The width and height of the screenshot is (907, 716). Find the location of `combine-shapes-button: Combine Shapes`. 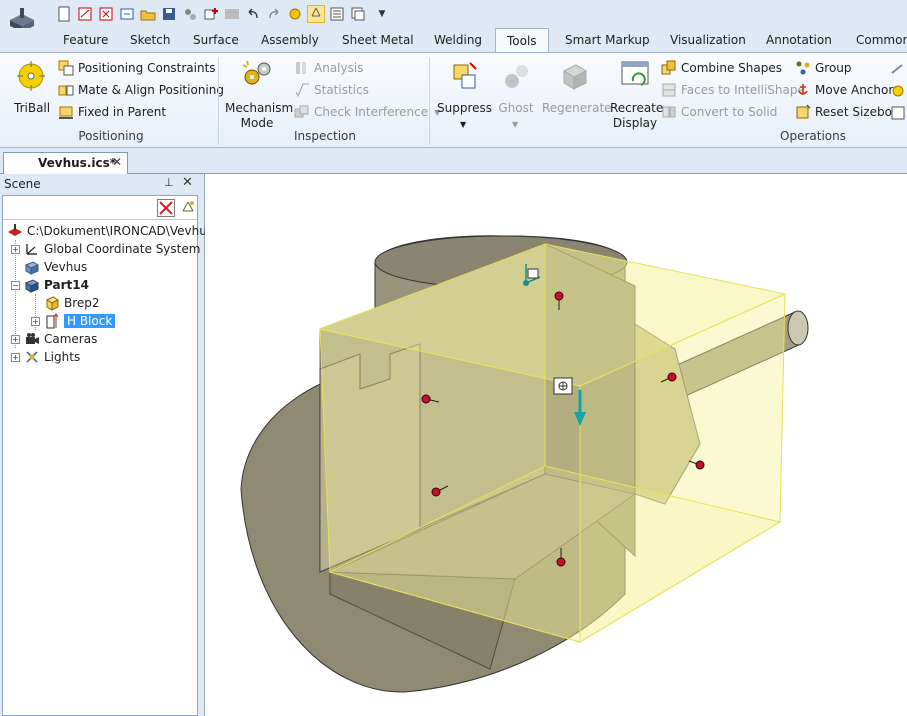

combine-shapes-button: Combine Shapes is located at coordinates (721, 68).